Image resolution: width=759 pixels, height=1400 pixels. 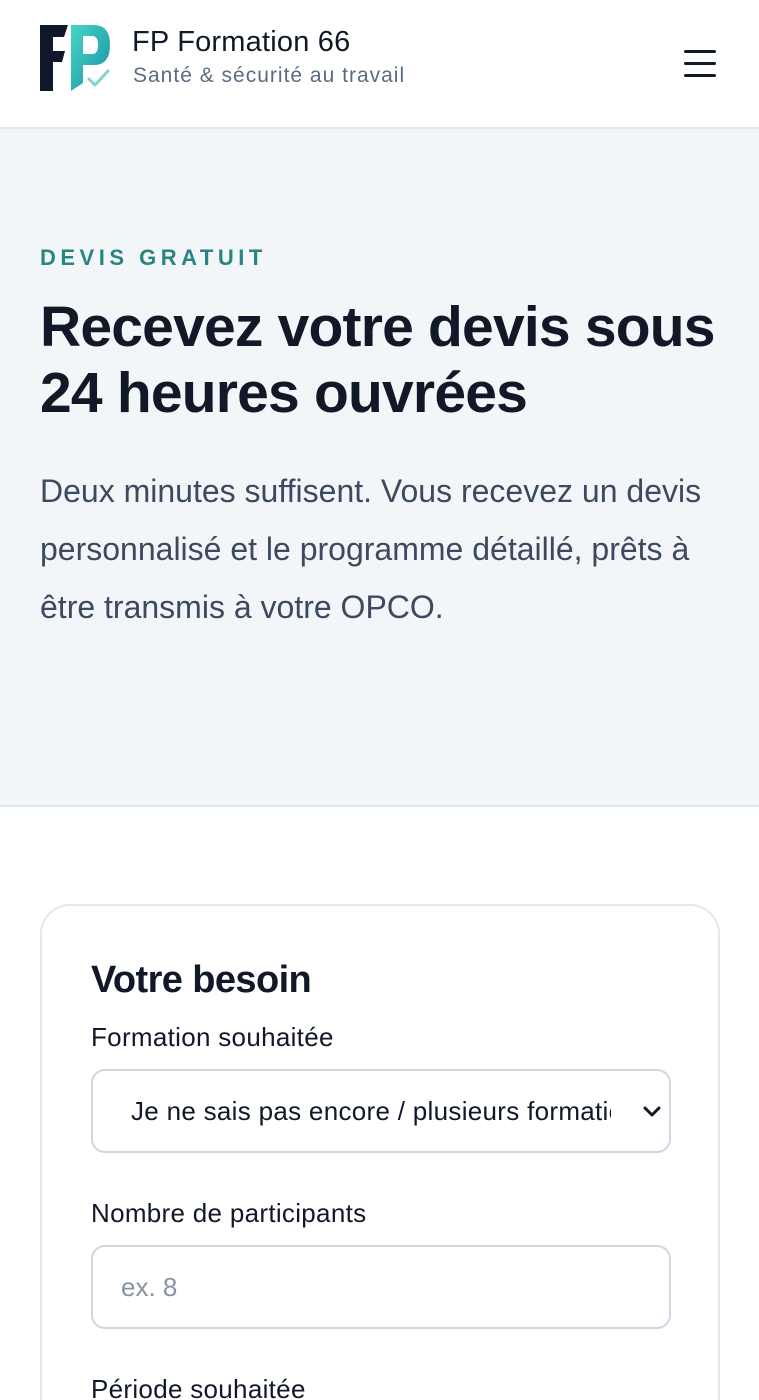 What do you see at coordinates (381, 1287) in the screenshot?
I see `participants-input` at bounding box center [381, 1287].